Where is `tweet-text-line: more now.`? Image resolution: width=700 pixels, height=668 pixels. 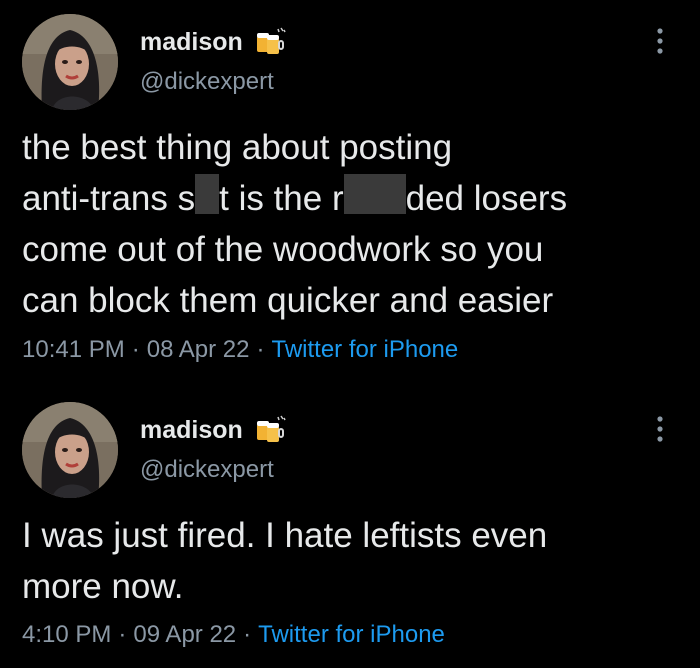 tweet-text-line: more now. is located at coordinates (103, 586).